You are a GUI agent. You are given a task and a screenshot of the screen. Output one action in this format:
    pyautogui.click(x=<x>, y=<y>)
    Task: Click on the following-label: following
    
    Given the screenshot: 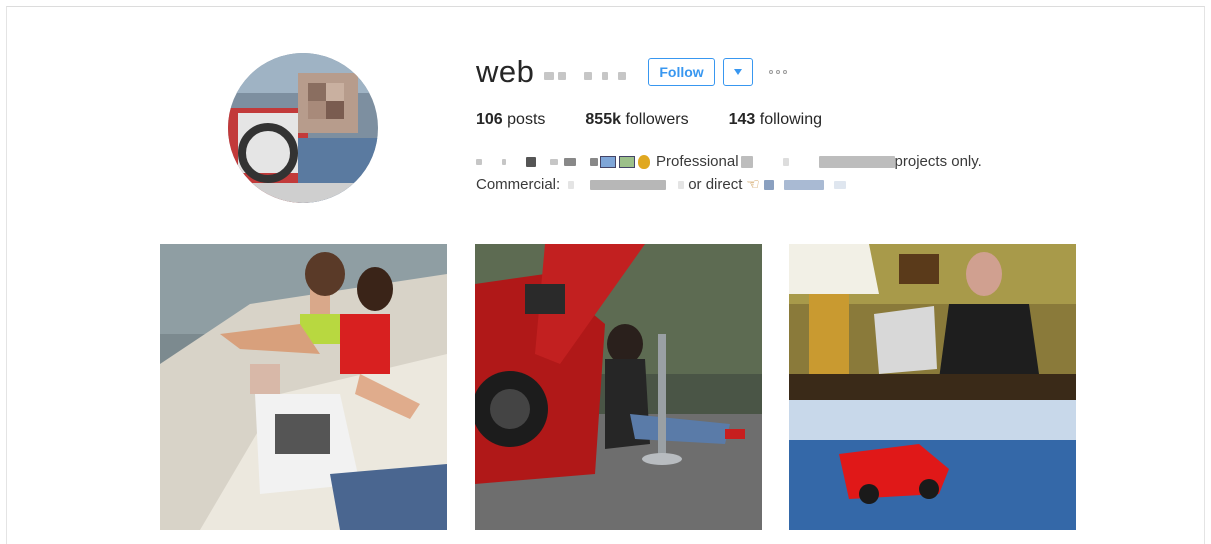 What is the action you would take?
    pyautogui.click(x=791, y=119)
    